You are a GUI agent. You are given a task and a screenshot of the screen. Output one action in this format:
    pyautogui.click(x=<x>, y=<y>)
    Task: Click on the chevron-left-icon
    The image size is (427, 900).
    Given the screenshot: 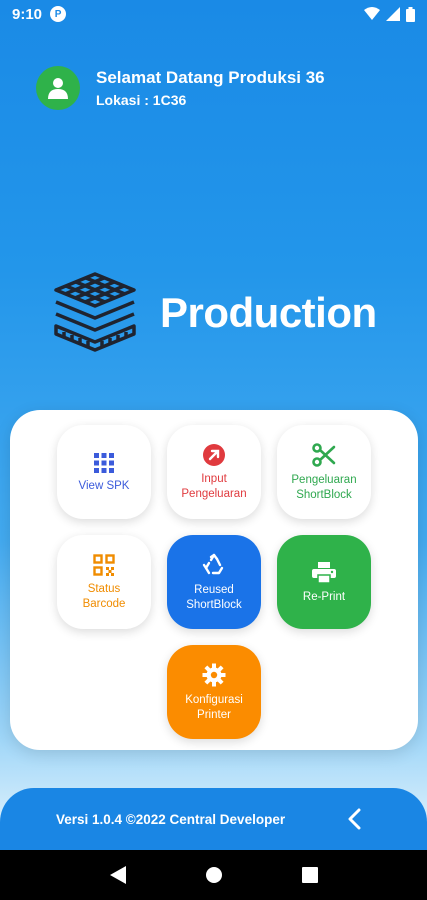 What is the action you would take?
    pyautogui.click(x=354, y=819)
    